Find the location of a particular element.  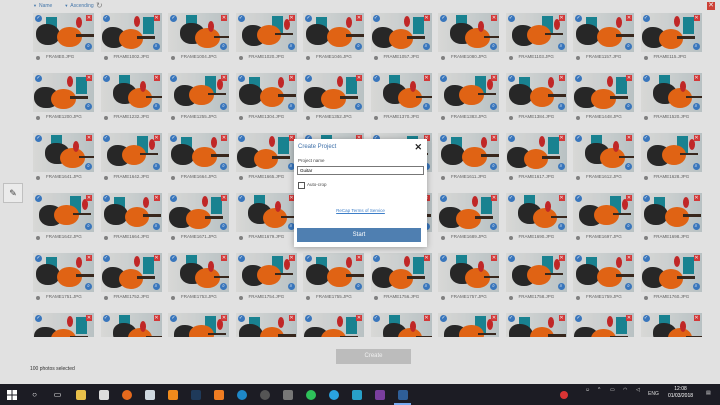

app-tray-icon is located at coordinates (563, 394).